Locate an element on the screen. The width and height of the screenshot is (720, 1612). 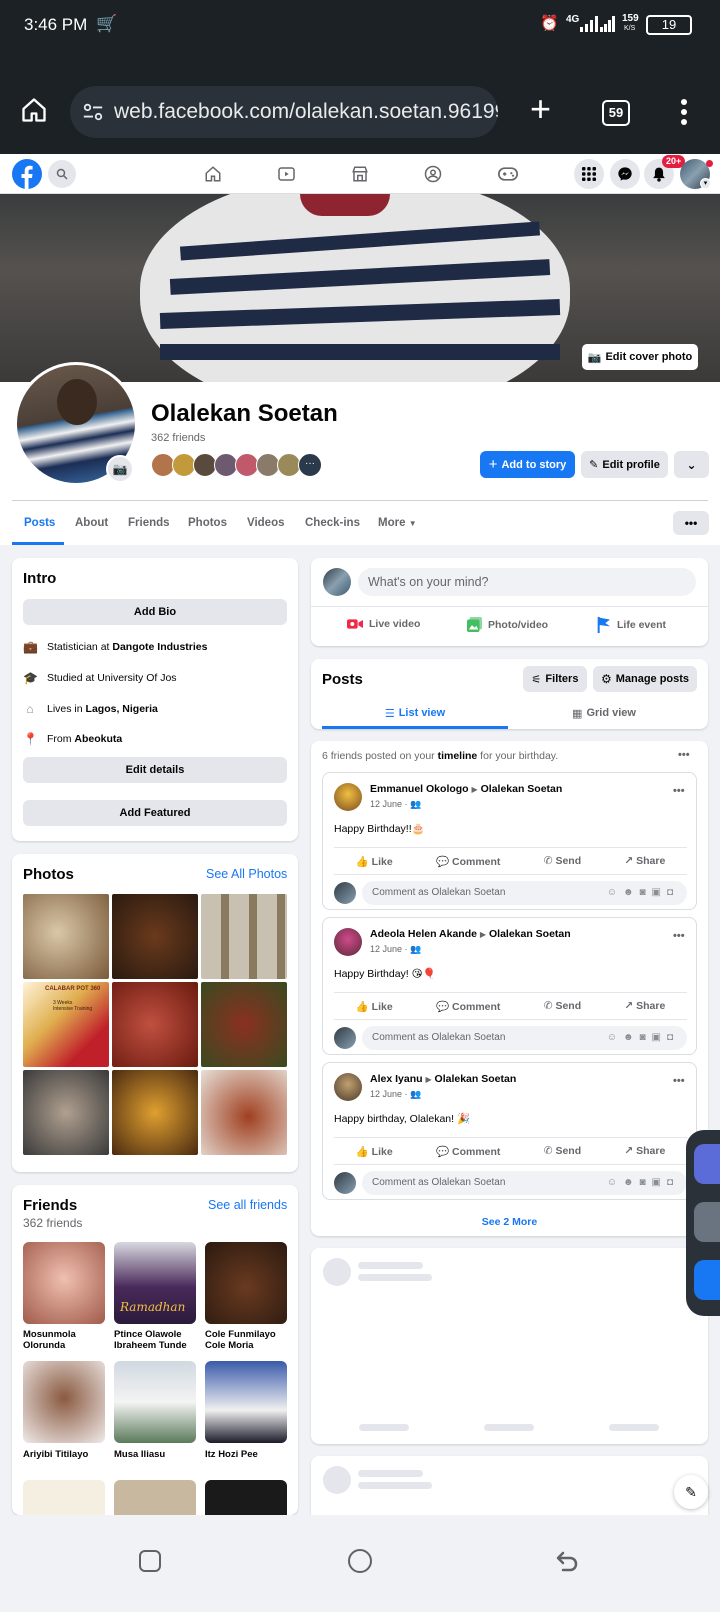
profile-friends-count: 362 friends is located at coordinates (178, 438).